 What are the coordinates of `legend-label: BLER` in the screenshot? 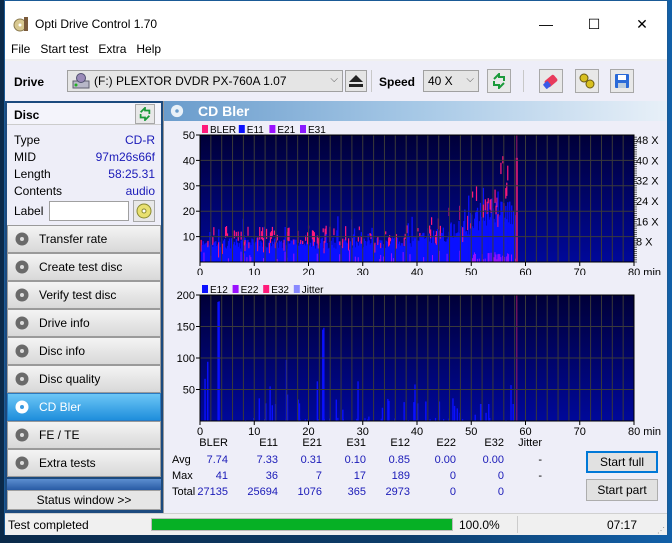 It's located at (223, 130).